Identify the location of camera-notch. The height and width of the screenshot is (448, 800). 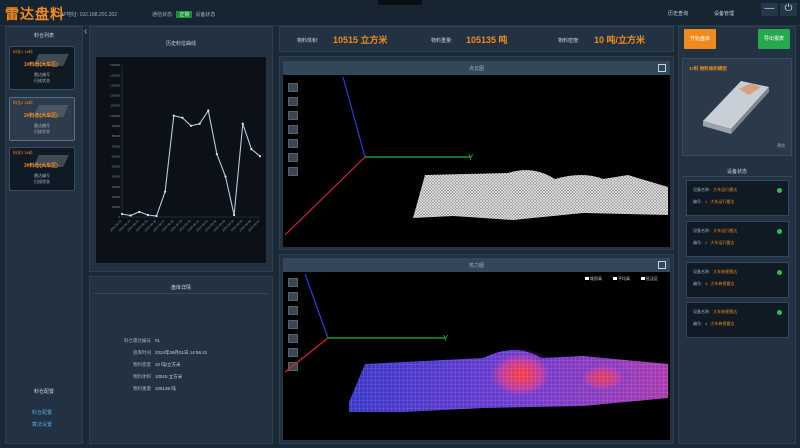
(400, 2).